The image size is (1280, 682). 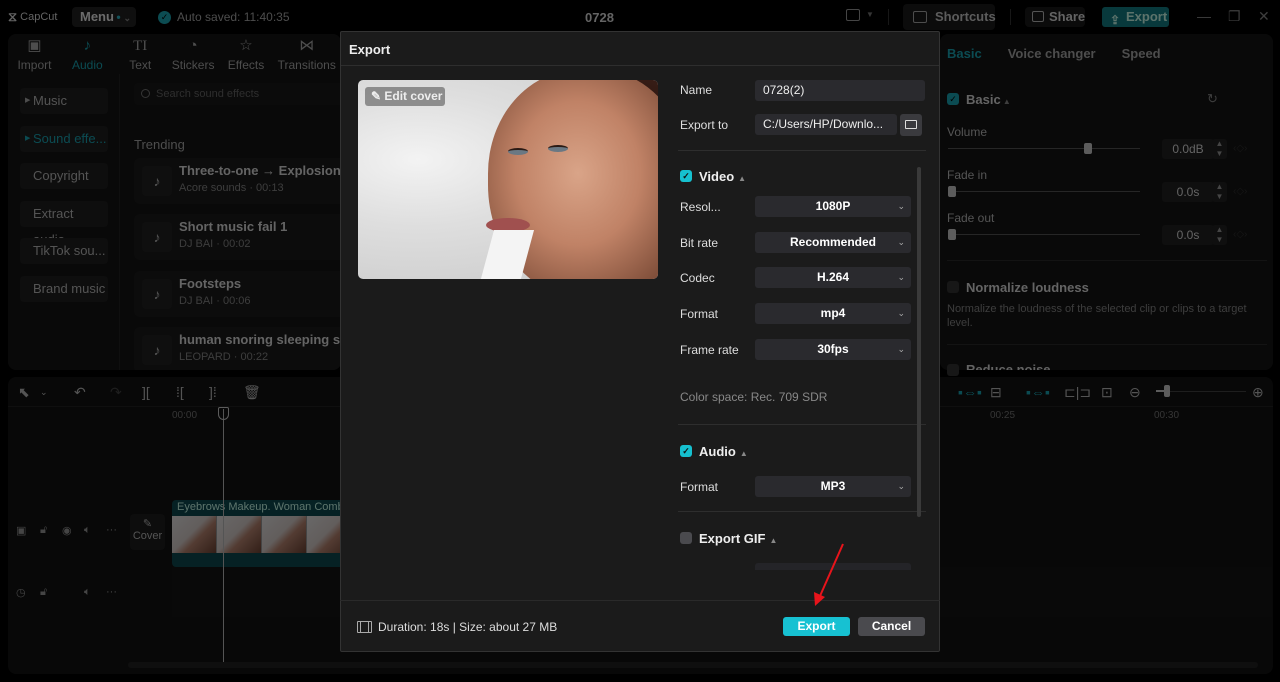 I want to click on audio-title-text: Audio, so click(x=717, y=451).